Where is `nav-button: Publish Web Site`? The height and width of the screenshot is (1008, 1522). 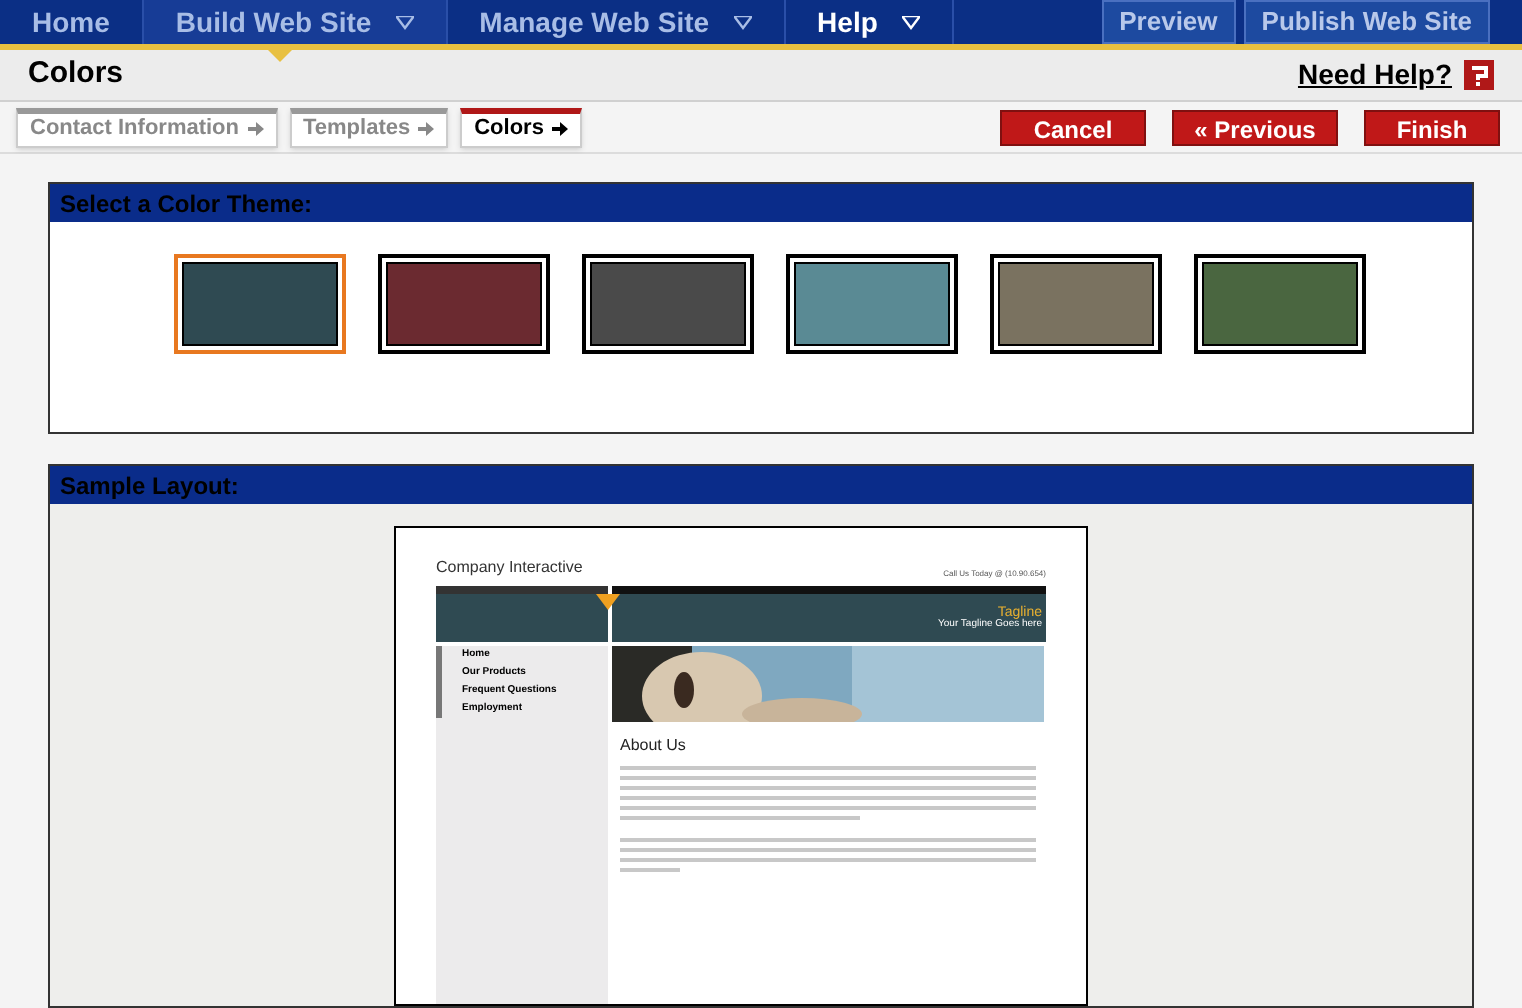 nav-button: Publish Web Site is located at coordinates (1366, 22).